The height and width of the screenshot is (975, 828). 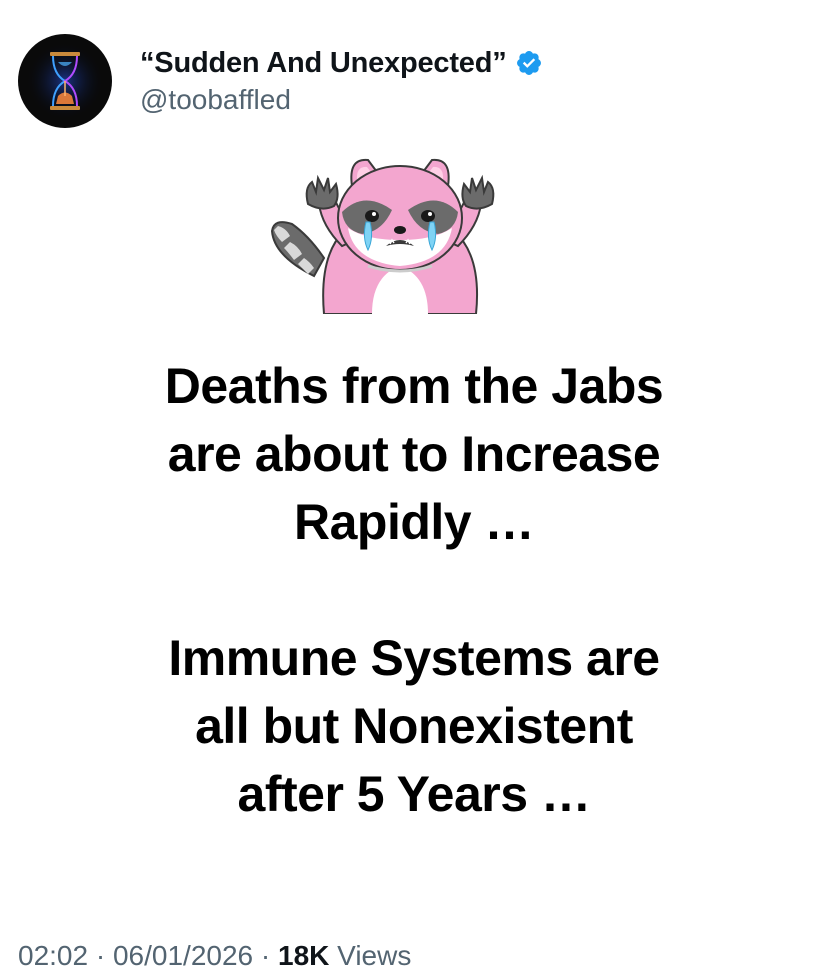 I want to click on raccoon-tail, so click(x=298, y=249).